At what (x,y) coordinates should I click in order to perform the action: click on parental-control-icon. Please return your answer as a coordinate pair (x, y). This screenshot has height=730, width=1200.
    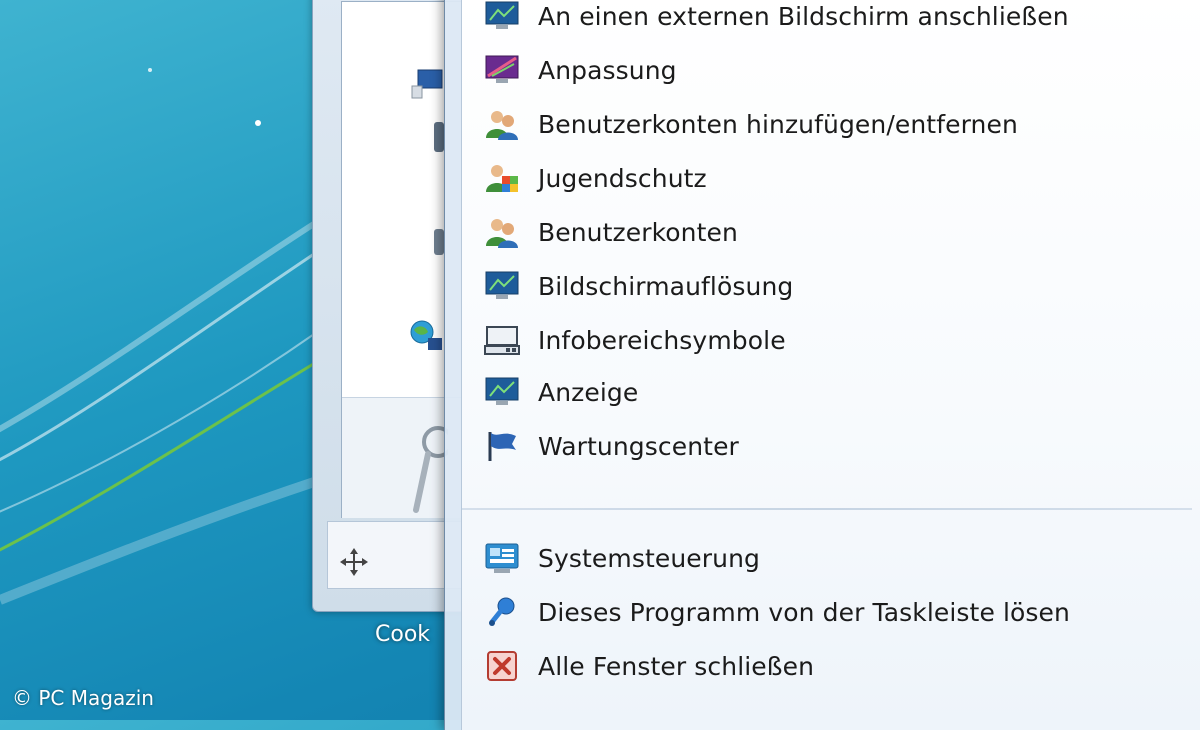
    Looking at the image, I should click on (502, 178).